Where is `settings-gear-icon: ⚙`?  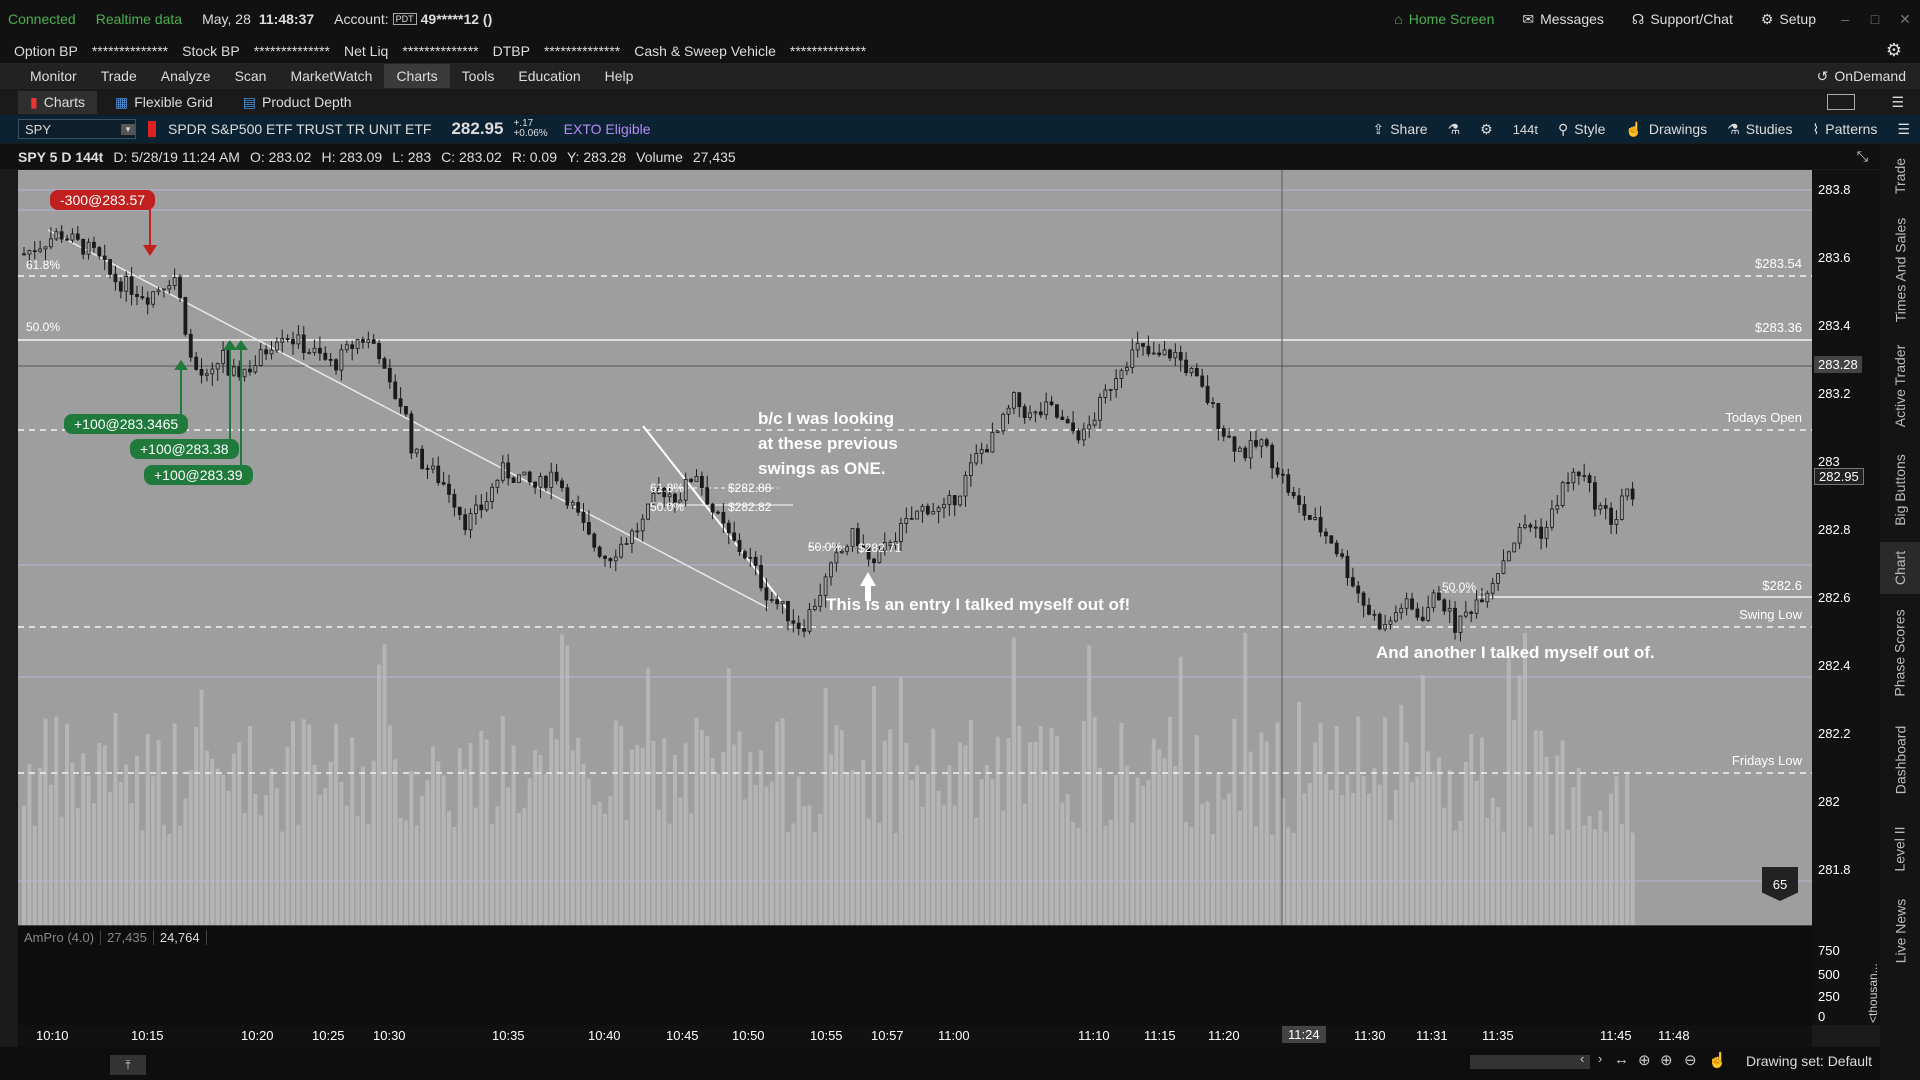
settings-gear-icon: ⚙ is located at coordinates (1894, 50).